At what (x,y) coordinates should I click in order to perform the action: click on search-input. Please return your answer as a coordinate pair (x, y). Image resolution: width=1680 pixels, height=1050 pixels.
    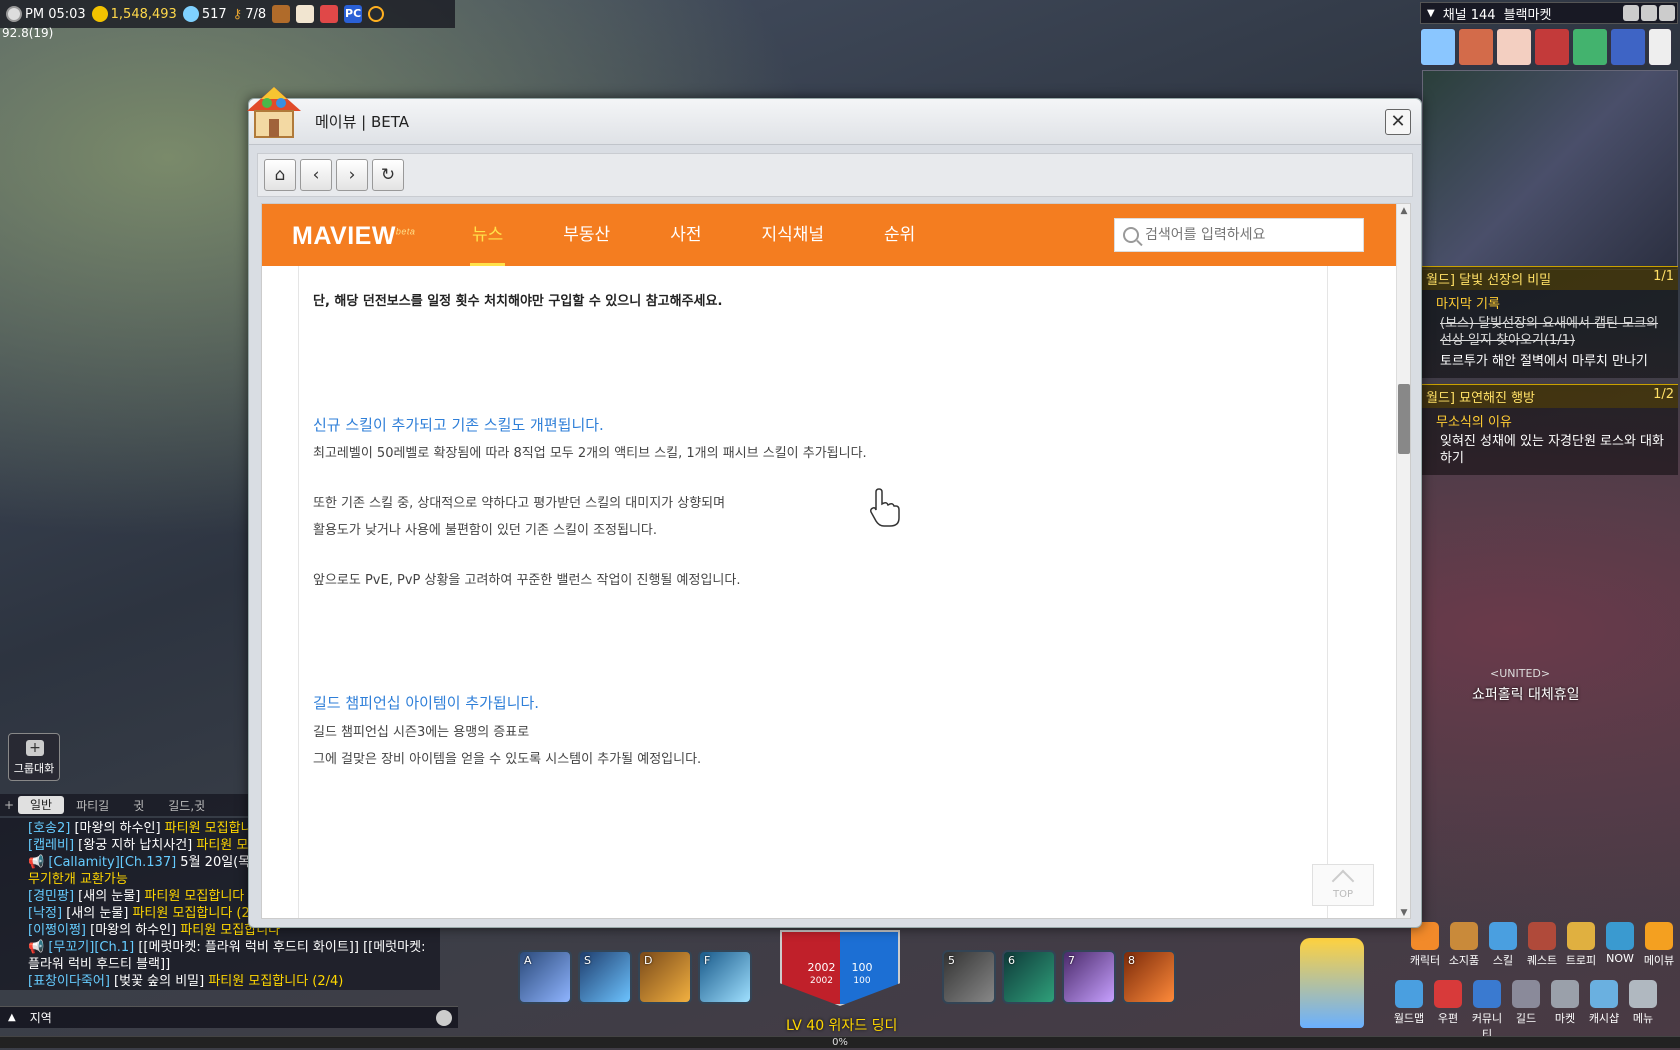
    Looking at the image, I should click on (1245, 235).